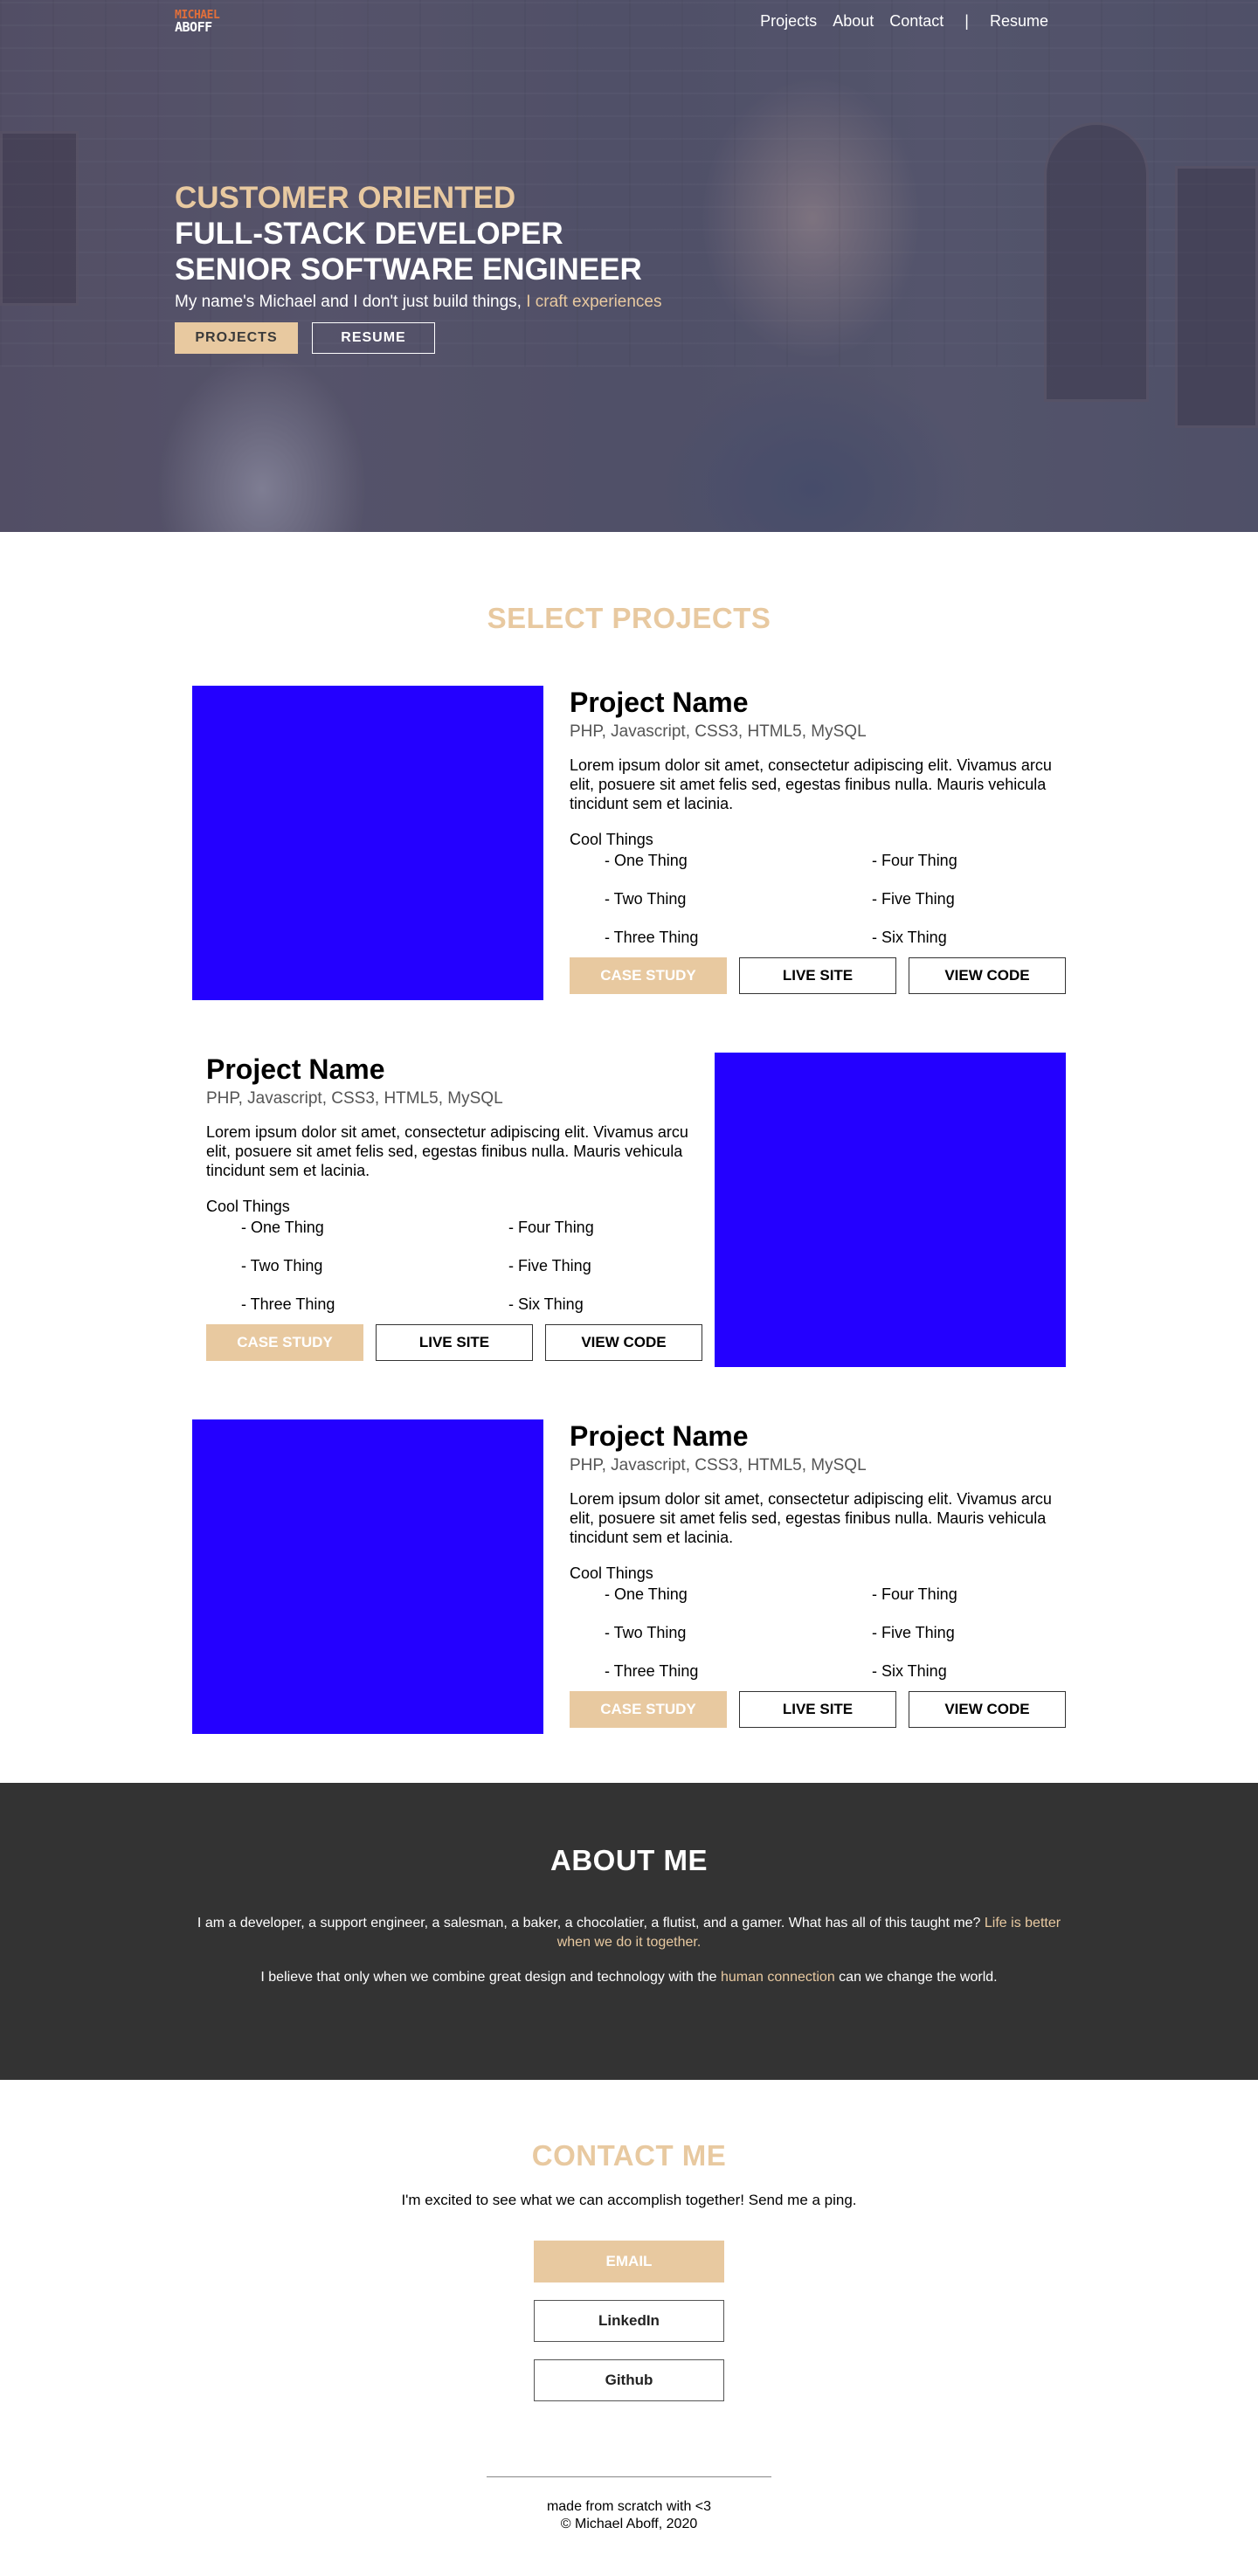 The image size is (1258, 2576). I want to click on footer-divider, so click(629, 2476).